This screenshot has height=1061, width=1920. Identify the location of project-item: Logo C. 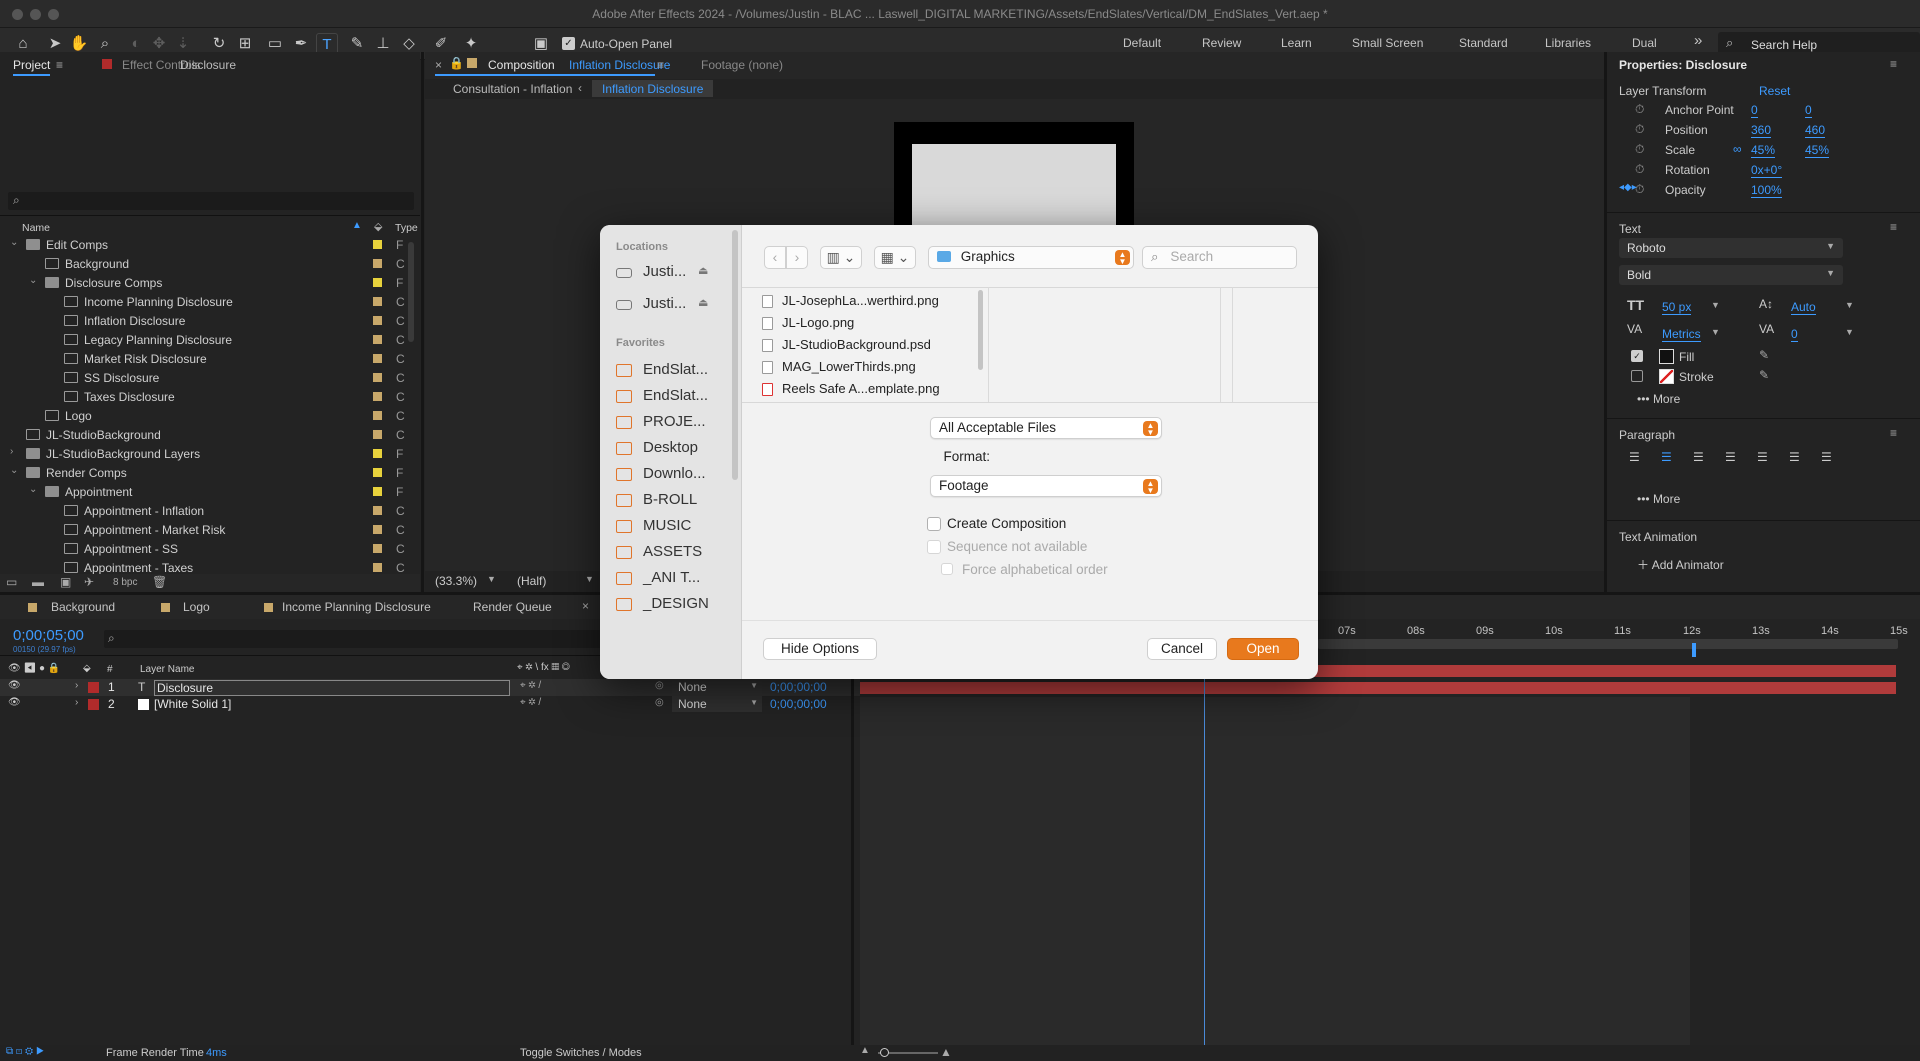
(206, 416).